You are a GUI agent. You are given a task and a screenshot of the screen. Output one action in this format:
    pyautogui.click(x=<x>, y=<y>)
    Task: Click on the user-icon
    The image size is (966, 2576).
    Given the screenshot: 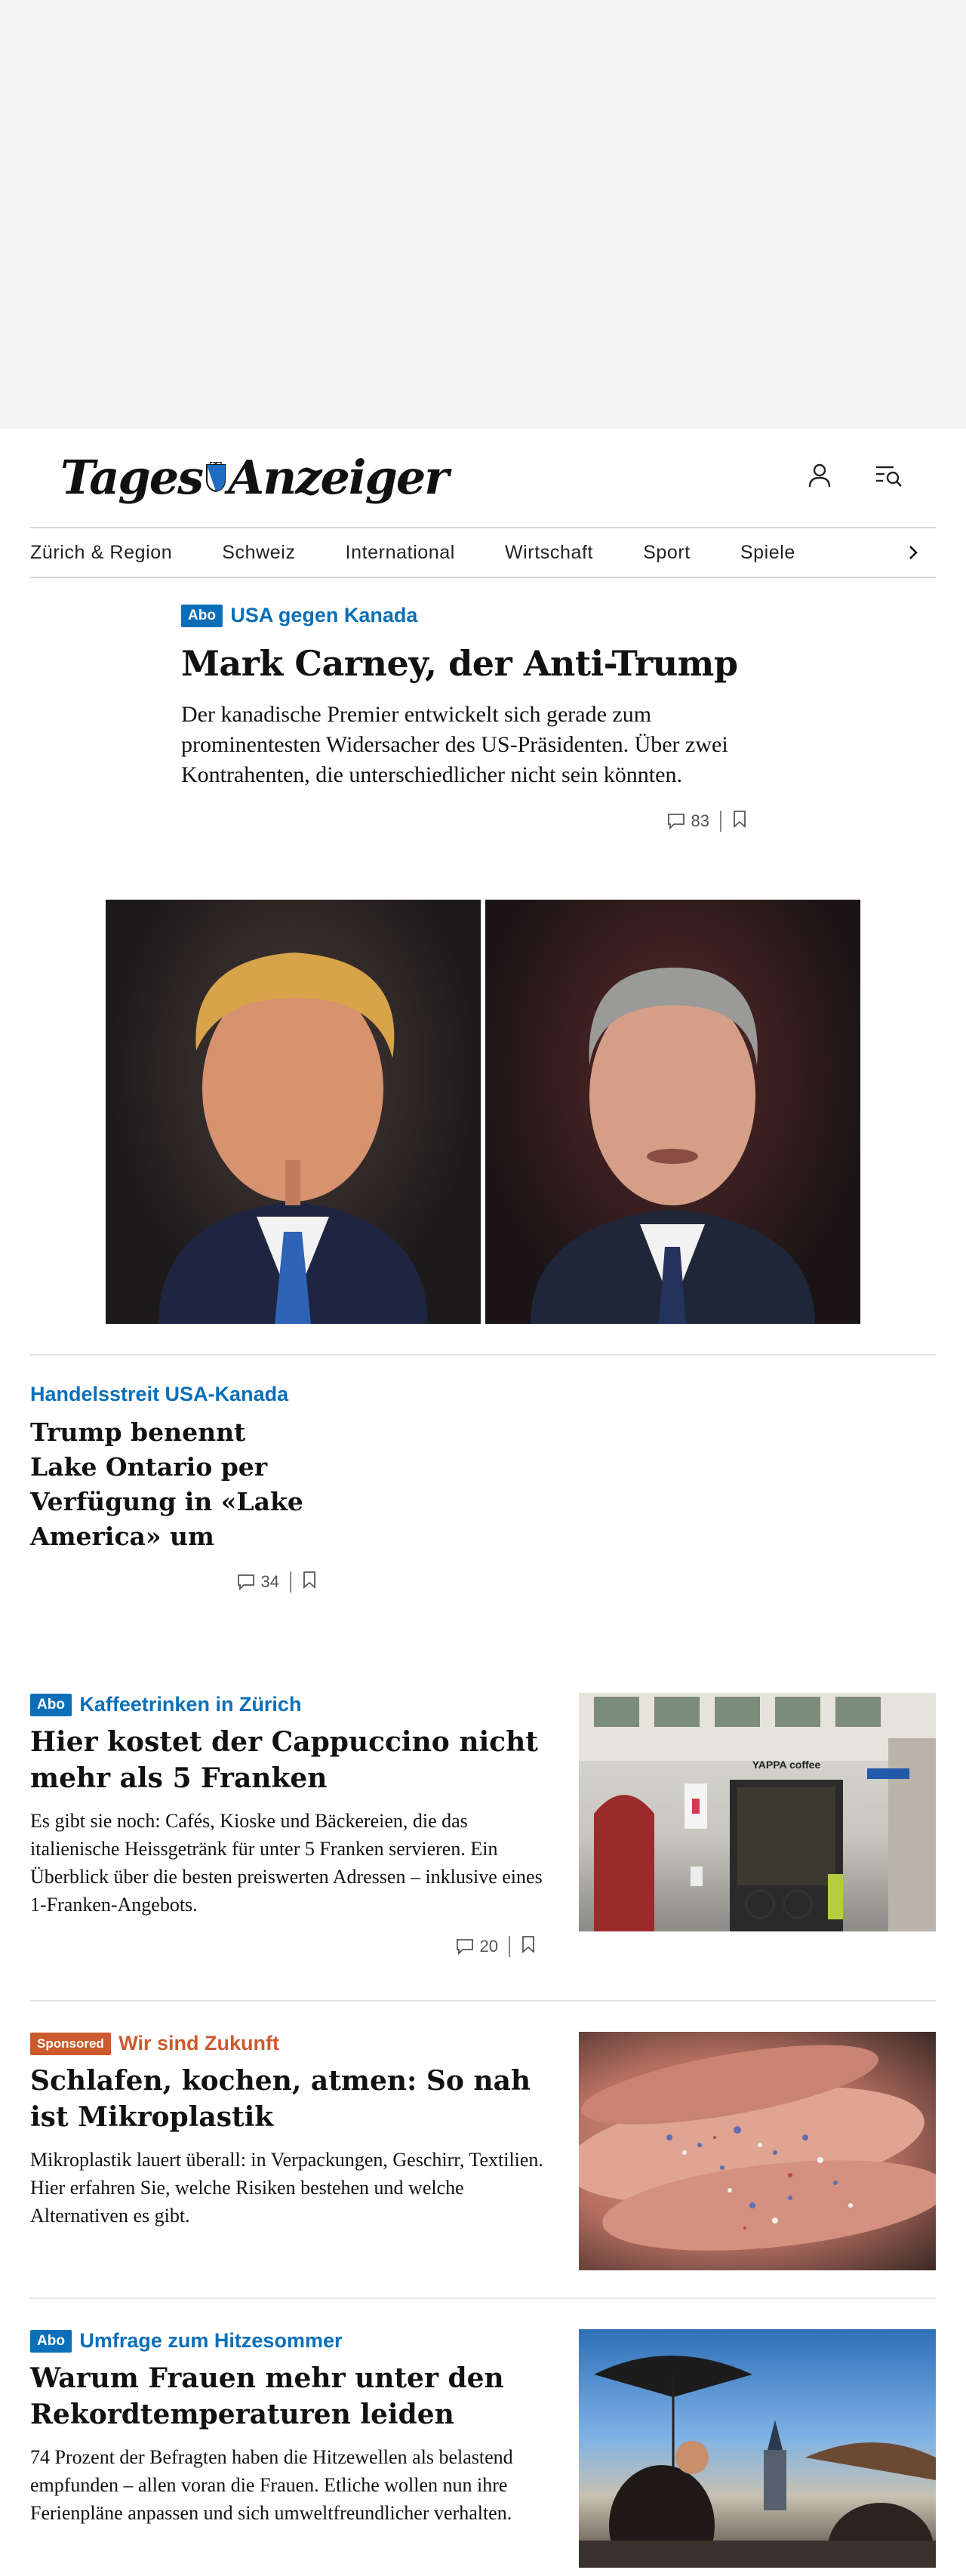 What is the action you would take?
    pyautogui.click(x=819, y=475)
    